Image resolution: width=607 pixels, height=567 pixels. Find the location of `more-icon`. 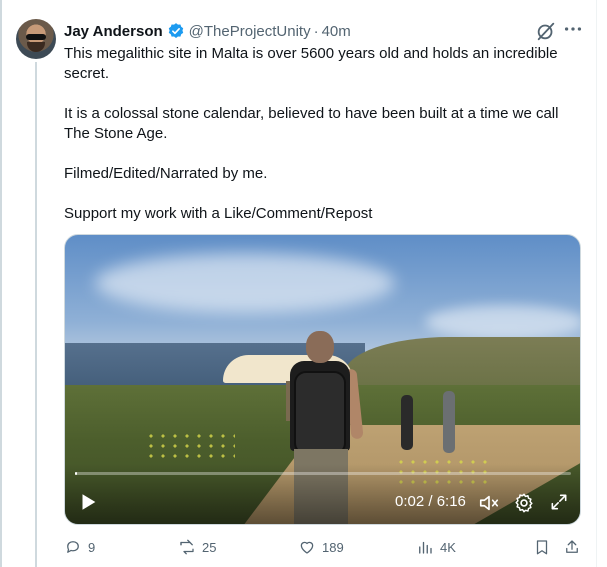

more-icon is located at coordinates (573, 29).